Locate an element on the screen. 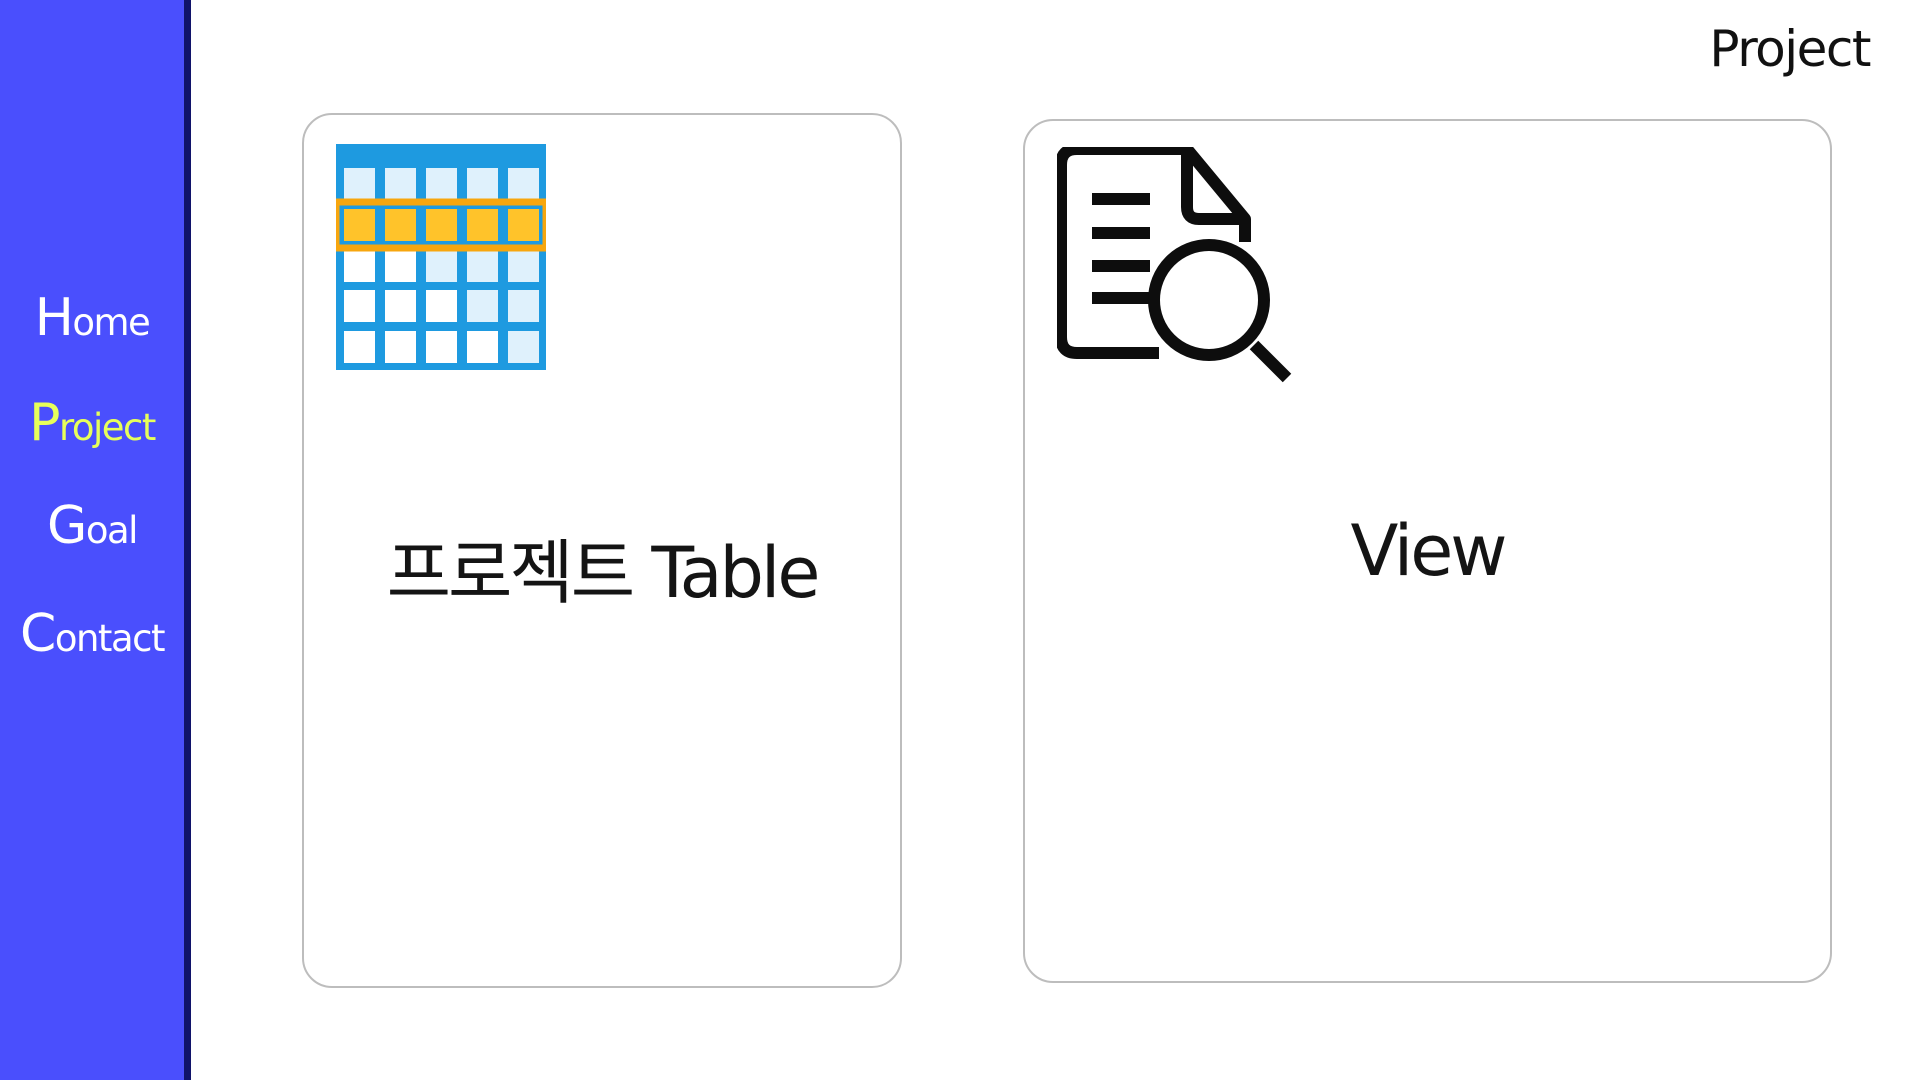 Image resolution: width=1920 pixels, height=1080 pixels. nav-item-goal: Goal is located at coordinates (92, 526).